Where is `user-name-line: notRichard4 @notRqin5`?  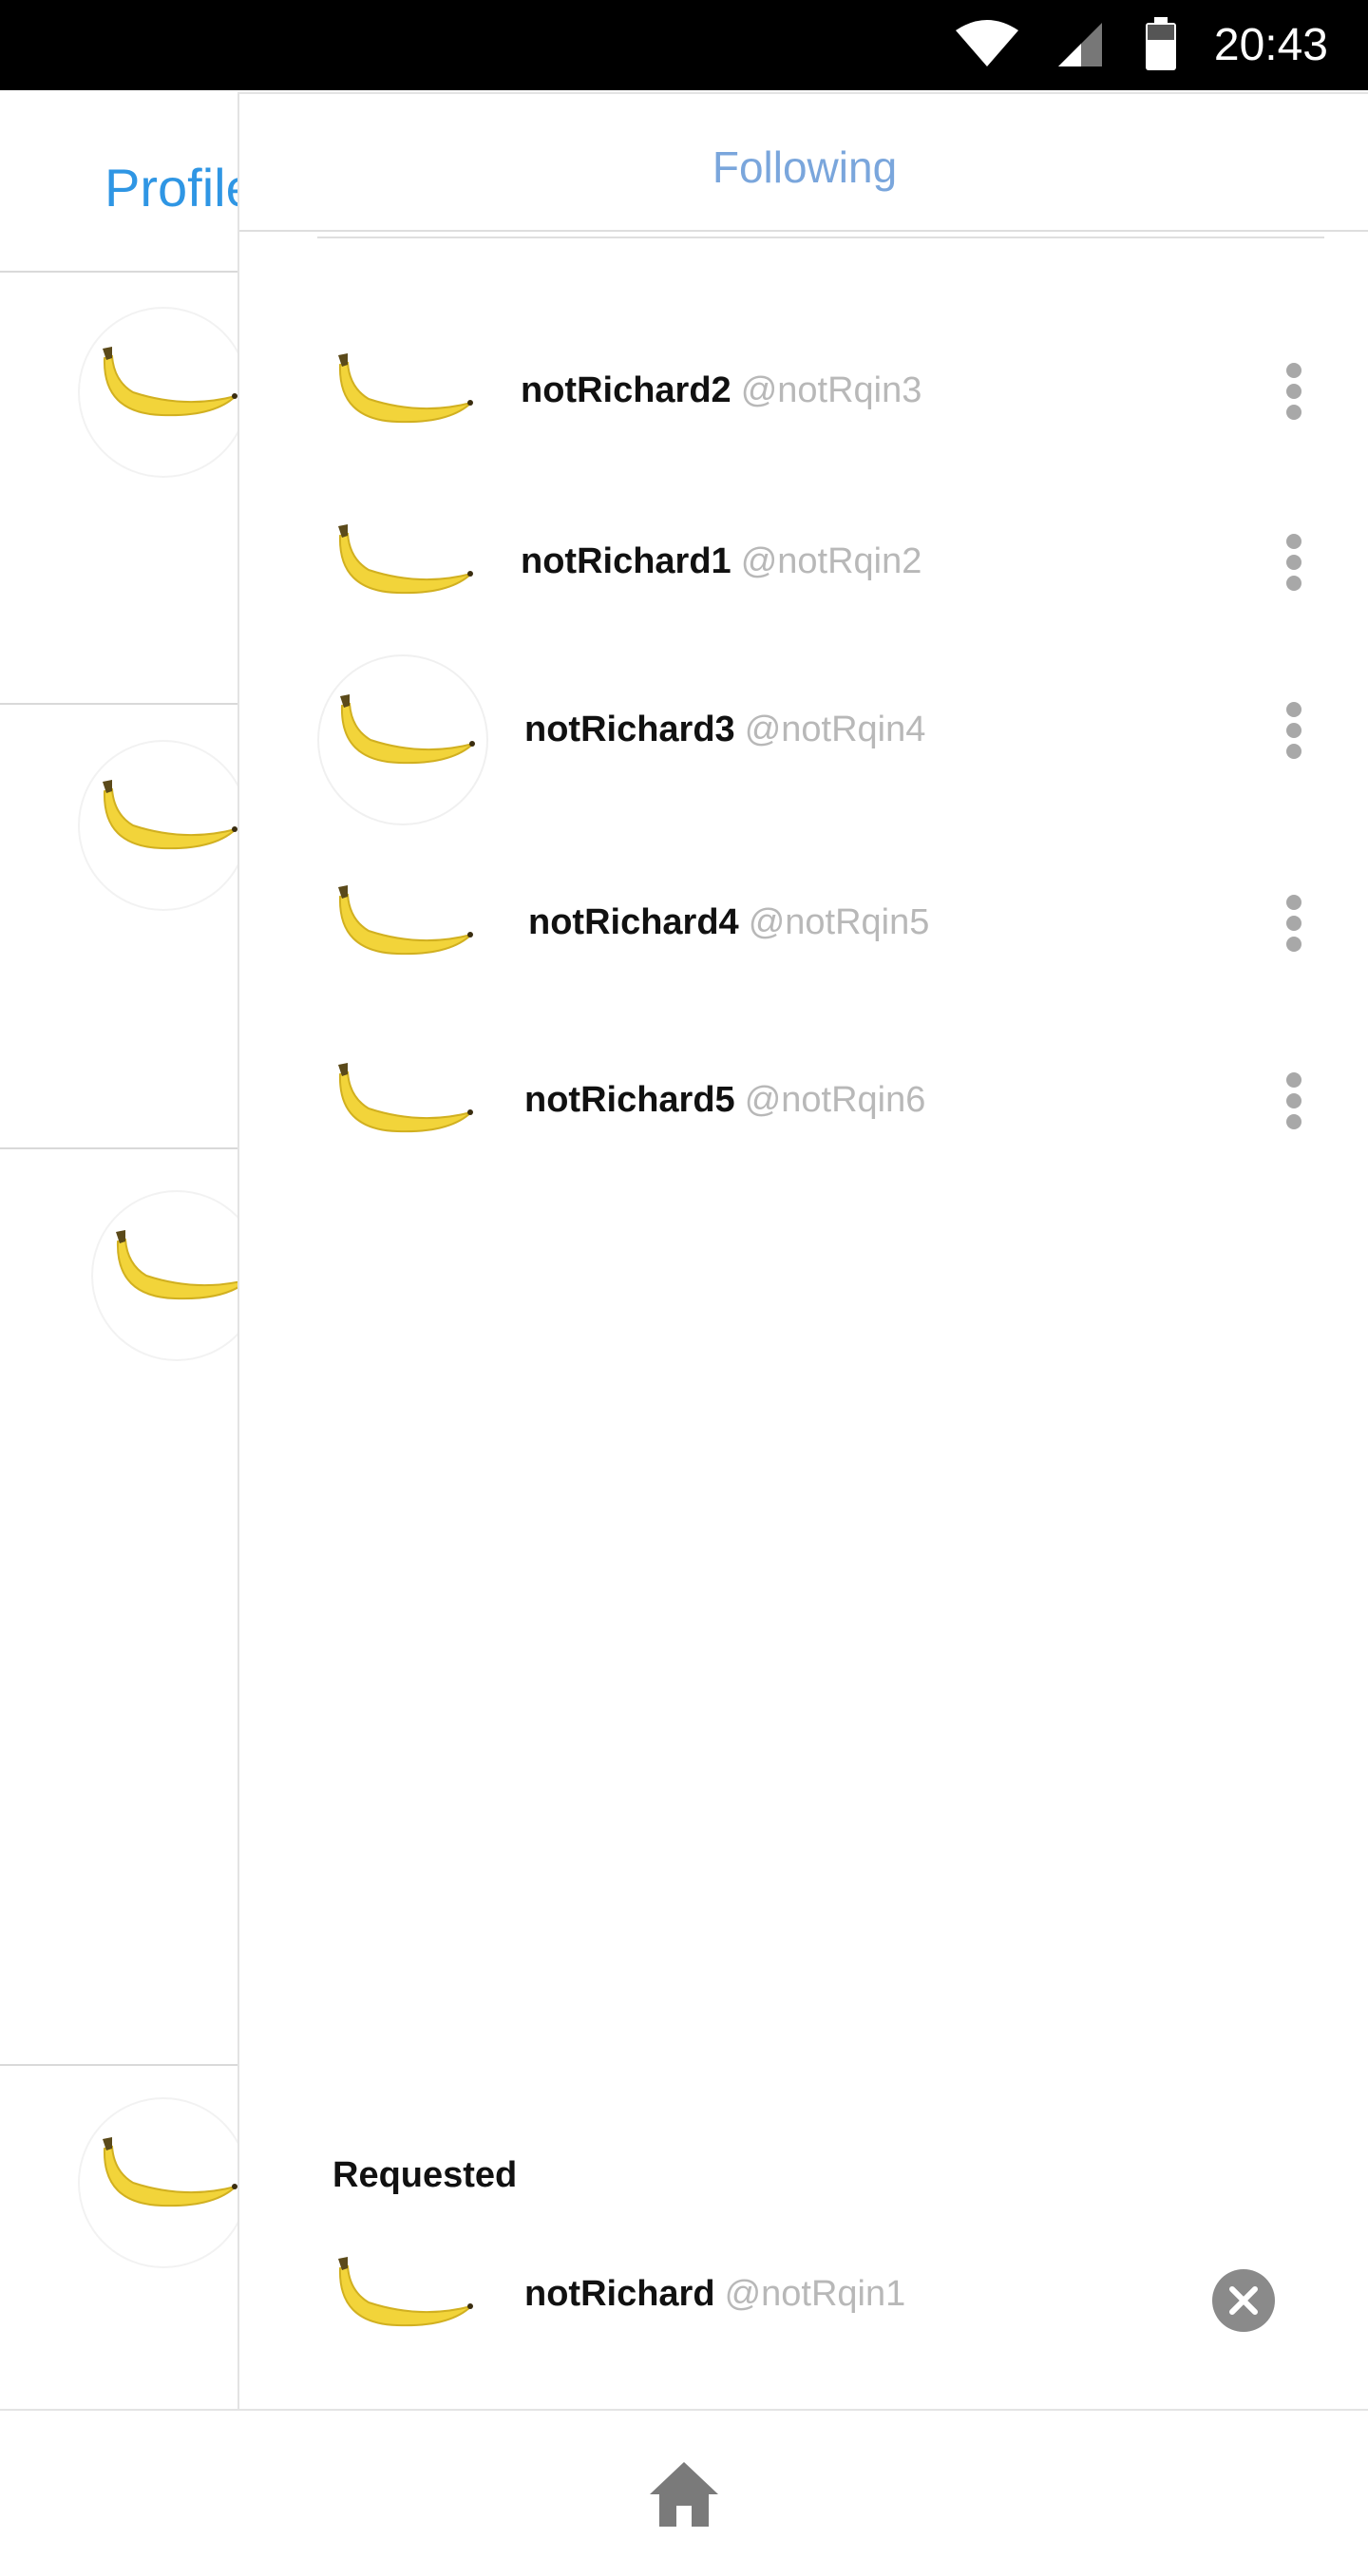
user-name-line: notRichard4 @notRqin5 is located at coordinates (728, 922).